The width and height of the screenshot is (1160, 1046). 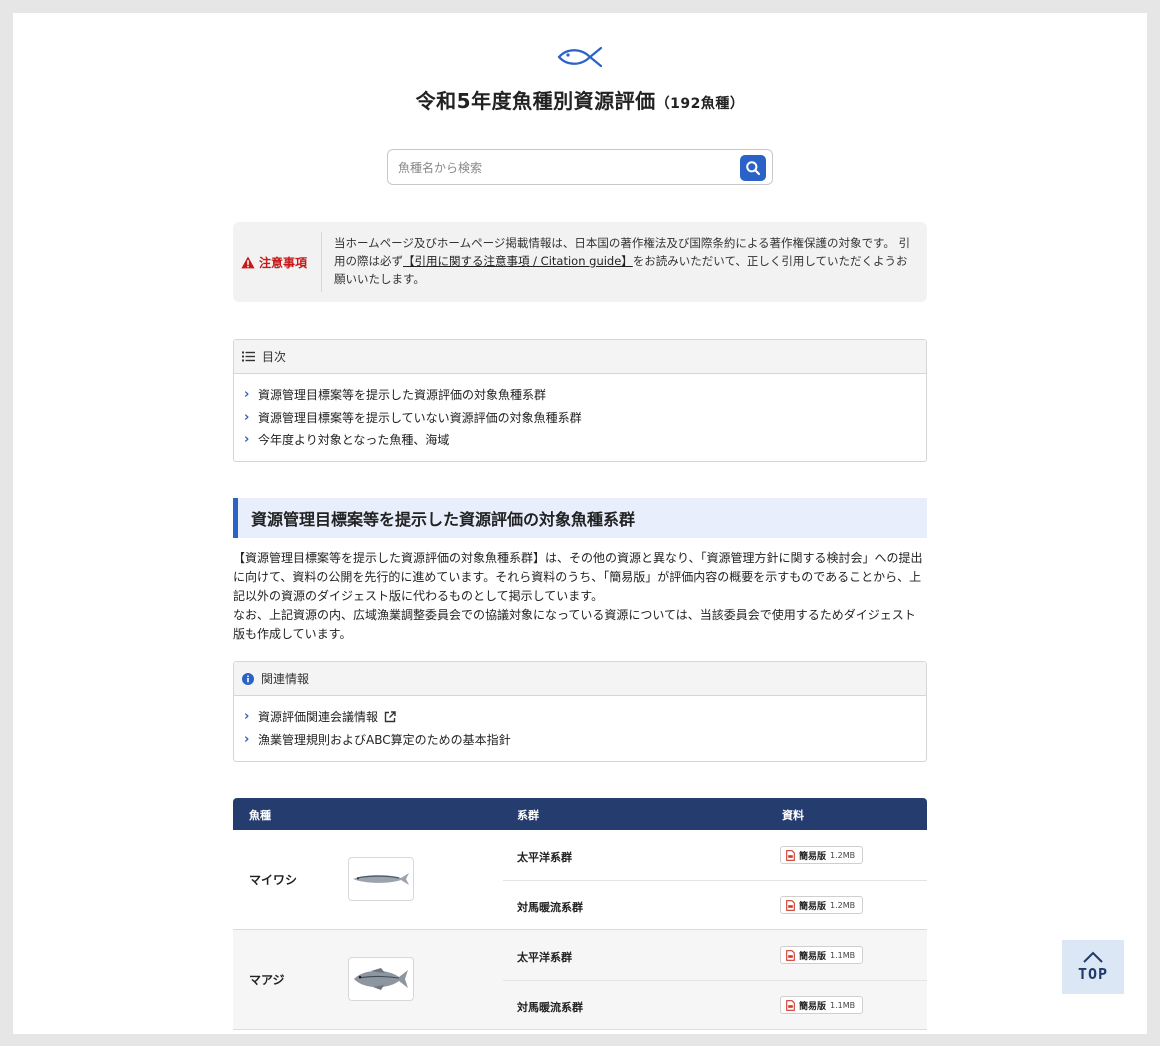 I want to click on back-to-top-button: TOP, so click(x=1093, y=967).